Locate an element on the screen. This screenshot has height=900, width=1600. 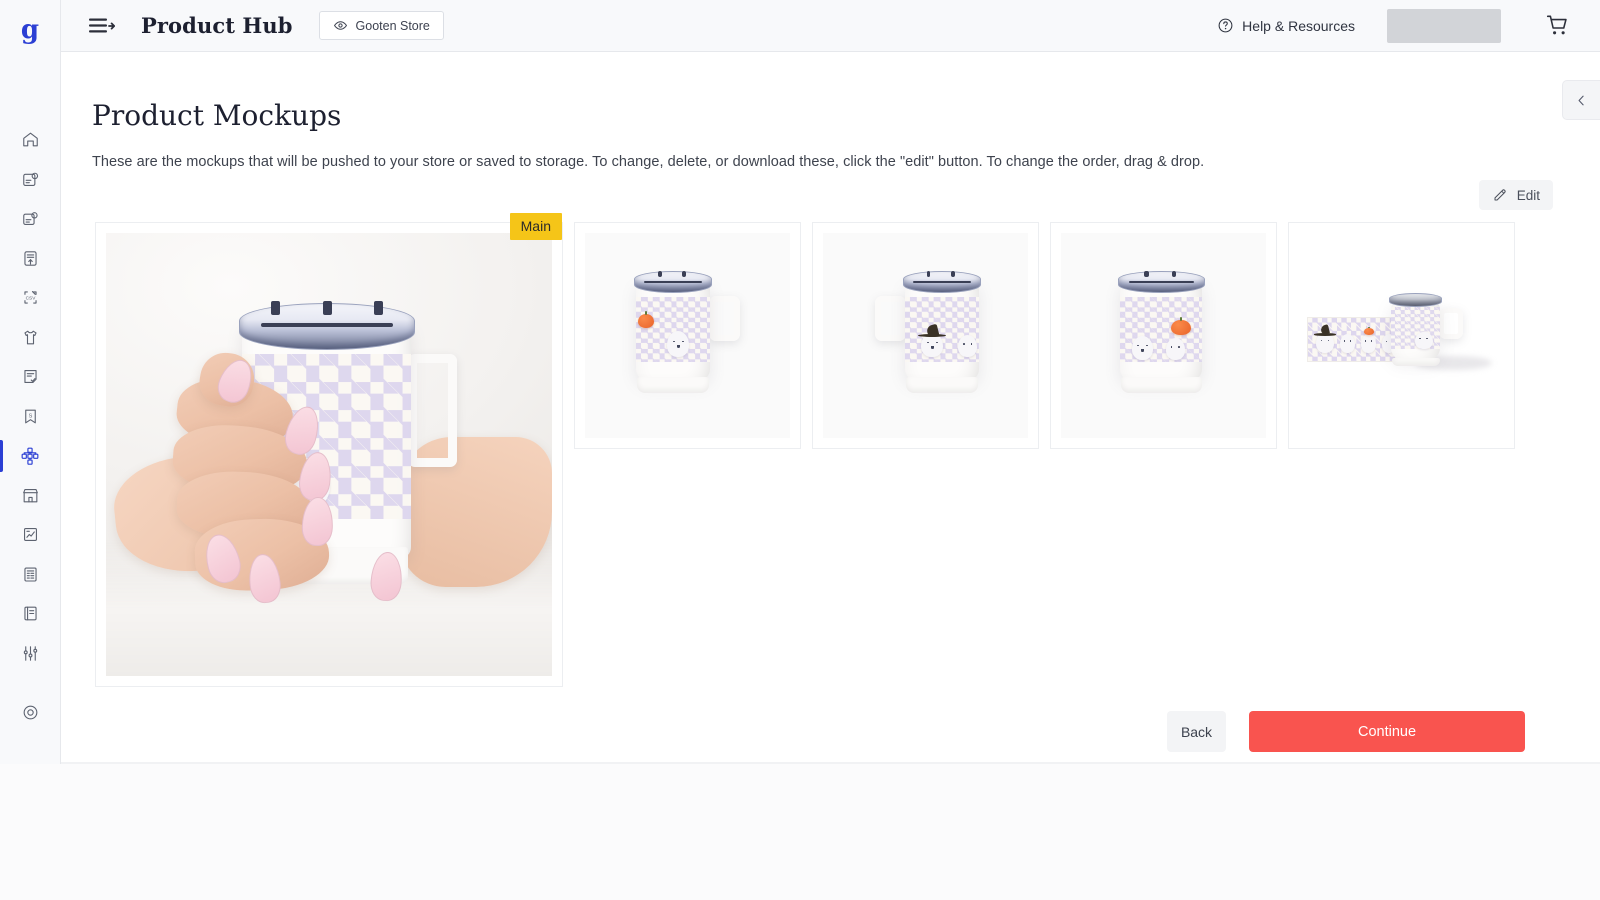
tshirt-icon is located at coordinates (30, 337).